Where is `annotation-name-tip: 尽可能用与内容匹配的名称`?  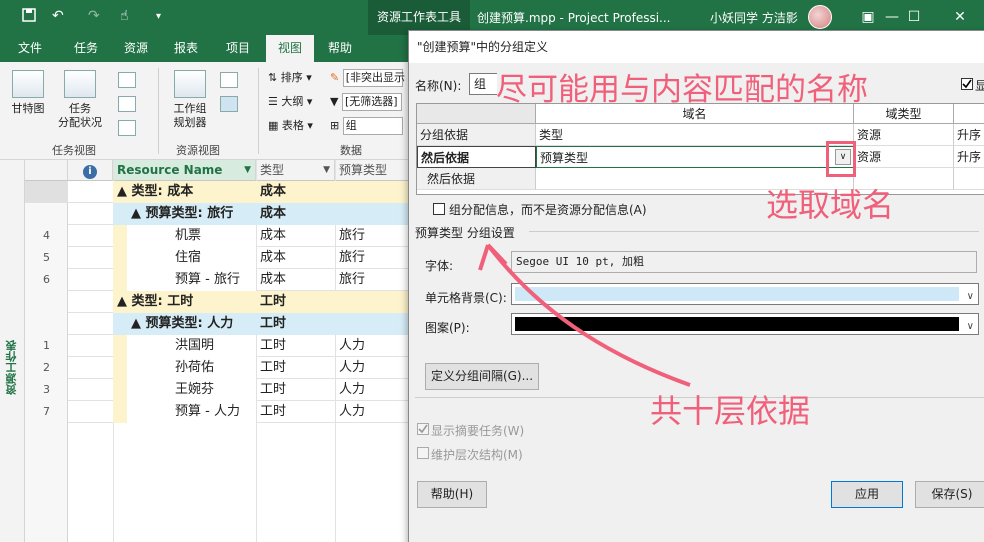 annotation-name-tip: 尽可能用与内容匹配的名称 is located at coordinates (682, 90).